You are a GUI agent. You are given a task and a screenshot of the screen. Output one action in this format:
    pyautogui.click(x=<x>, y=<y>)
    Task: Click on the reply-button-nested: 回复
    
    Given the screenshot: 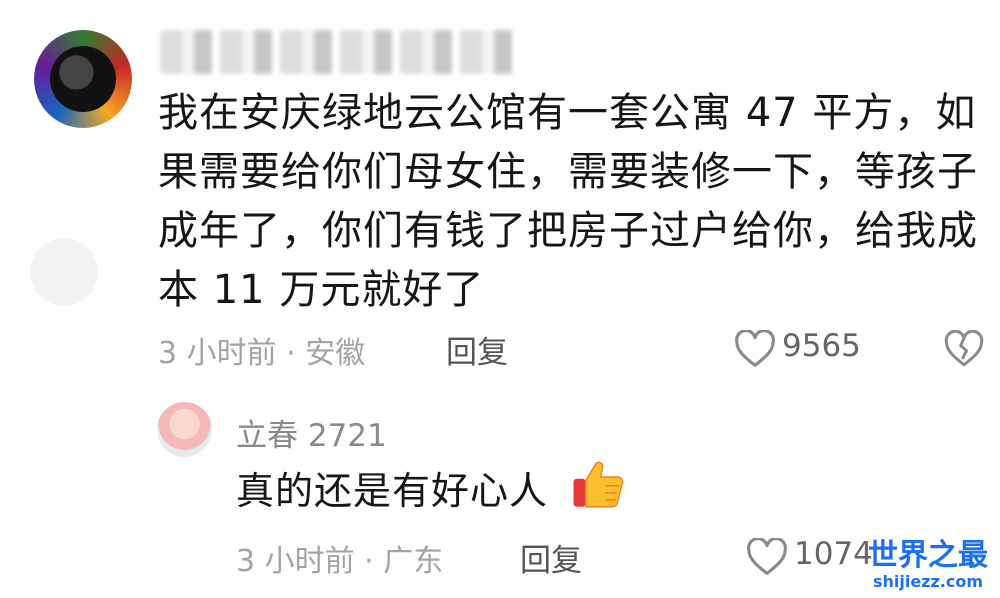 What is the action you would take?
    pyautogui.click(x=551, y=557)
    